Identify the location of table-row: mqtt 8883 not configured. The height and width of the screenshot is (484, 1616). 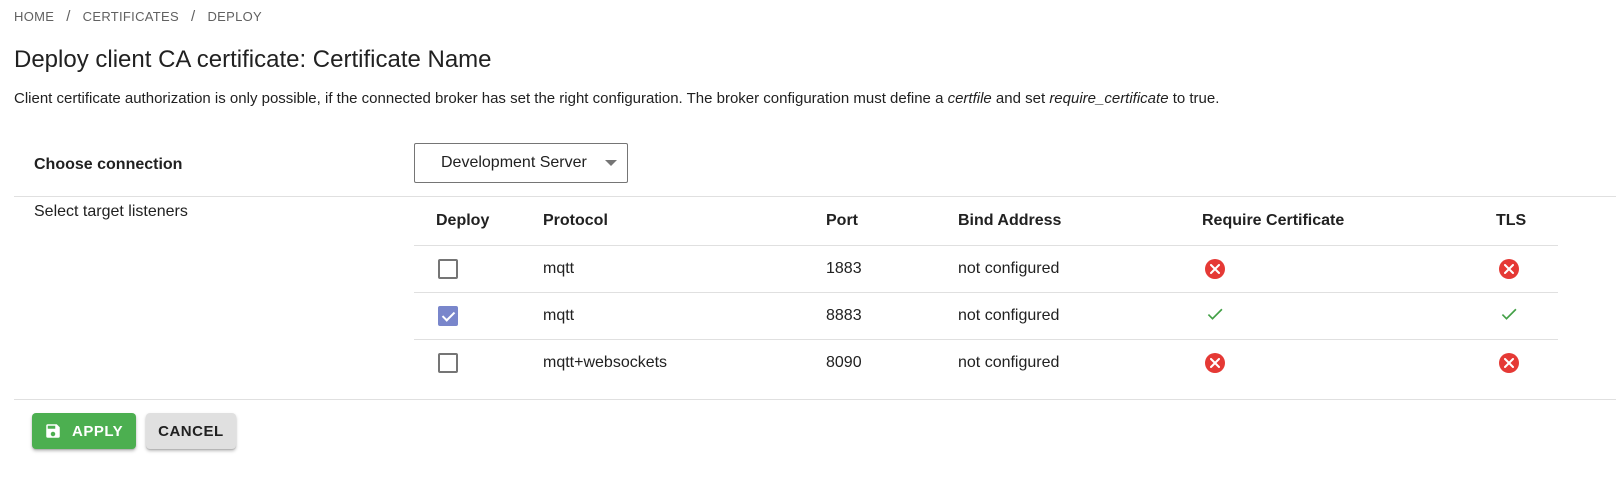
(986, 316).